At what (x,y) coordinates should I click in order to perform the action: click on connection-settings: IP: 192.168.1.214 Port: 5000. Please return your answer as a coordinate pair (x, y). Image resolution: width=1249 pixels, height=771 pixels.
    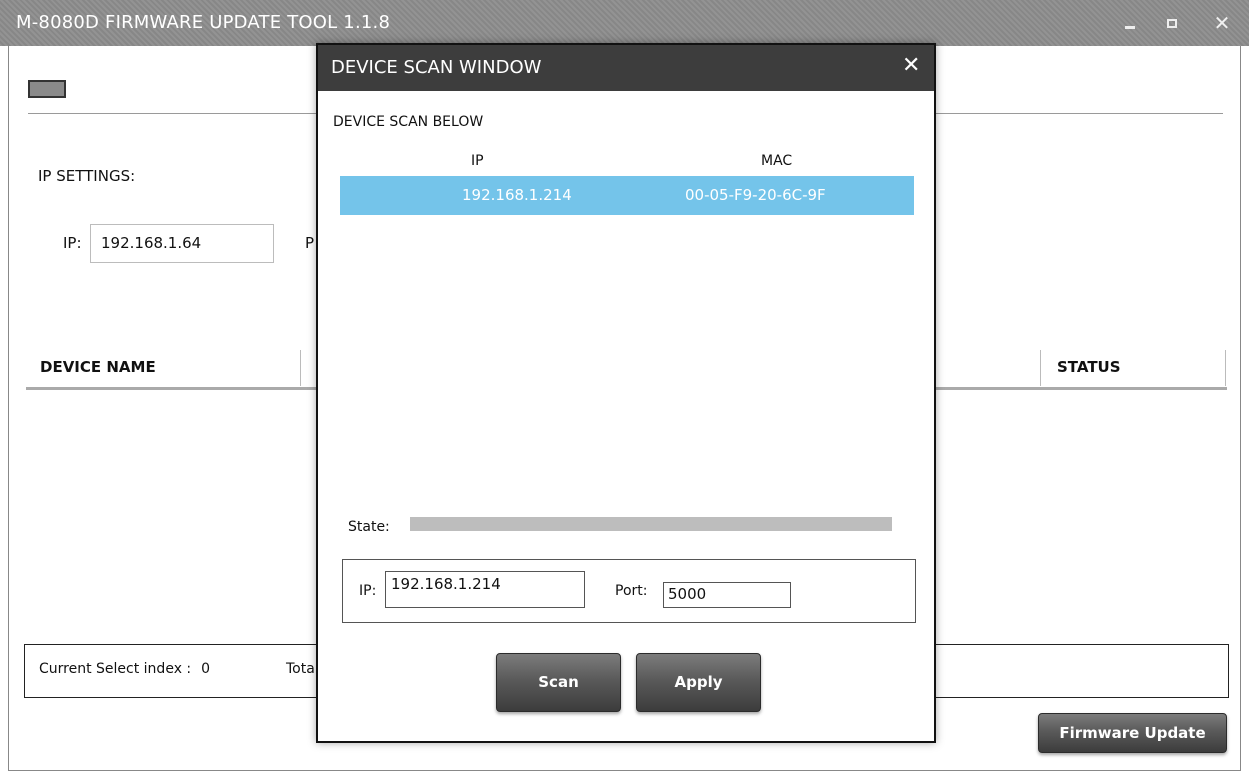
    Looking at the image, I should click on (629, 591).